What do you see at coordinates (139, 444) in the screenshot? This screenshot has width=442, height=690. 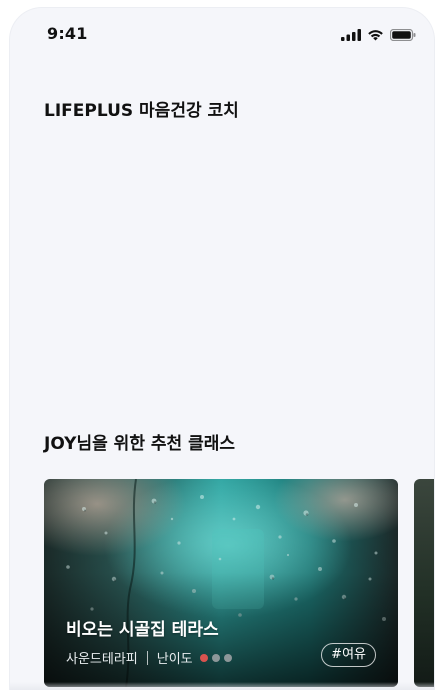 I see `section-title: JOY님을 위한 추천 클래스` at bounding box center [139, 444].